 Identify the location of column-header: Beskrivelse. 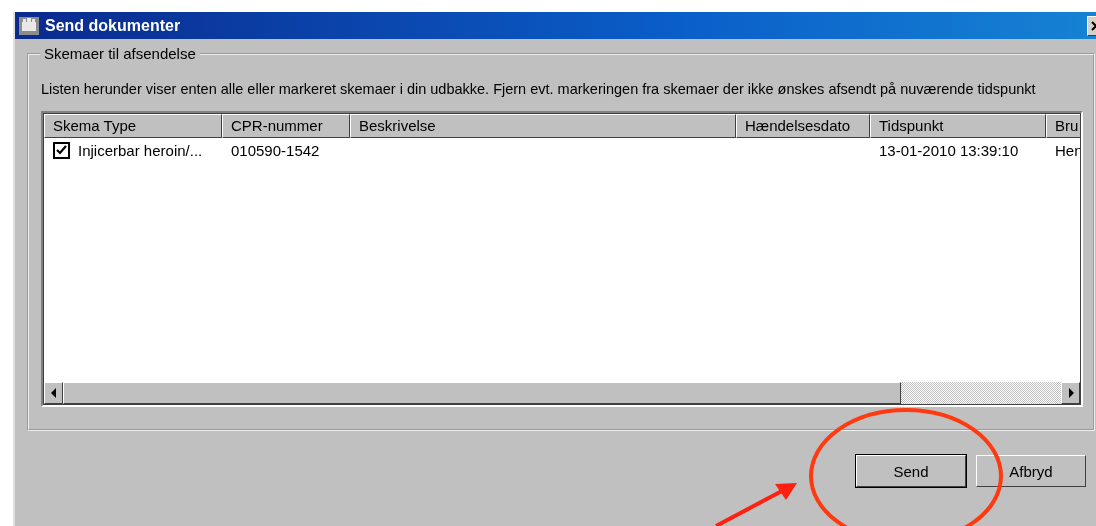
(543, 126).